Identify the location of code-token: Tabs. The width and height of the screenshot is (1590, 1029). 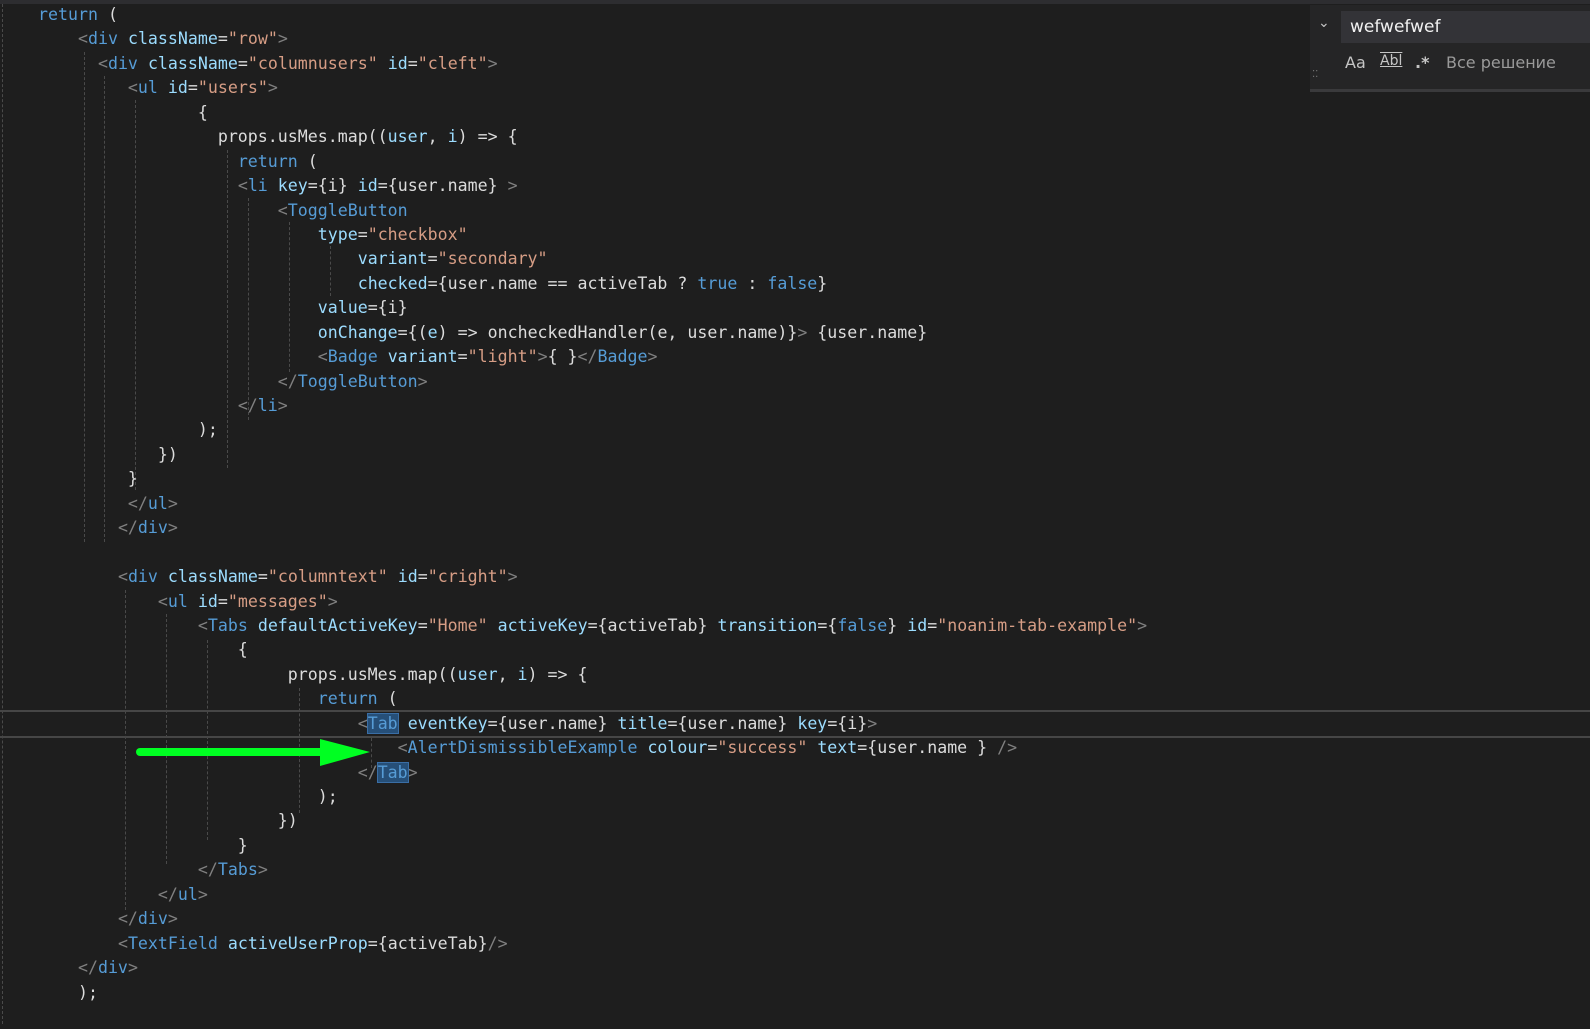
(227, 625).